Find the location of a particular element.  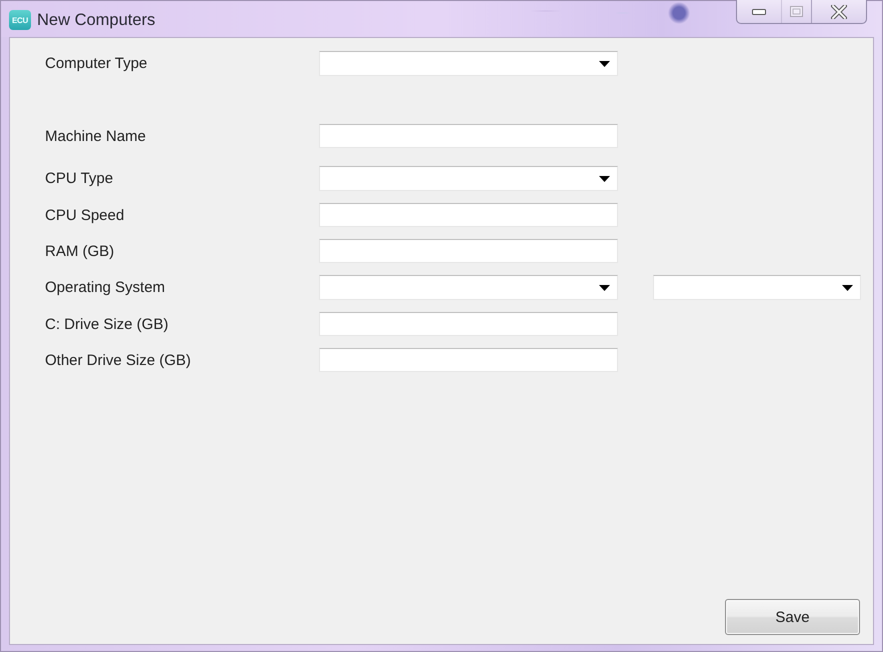

field-label: C: Drive Size (GB) is located at coordinates (107, 324).